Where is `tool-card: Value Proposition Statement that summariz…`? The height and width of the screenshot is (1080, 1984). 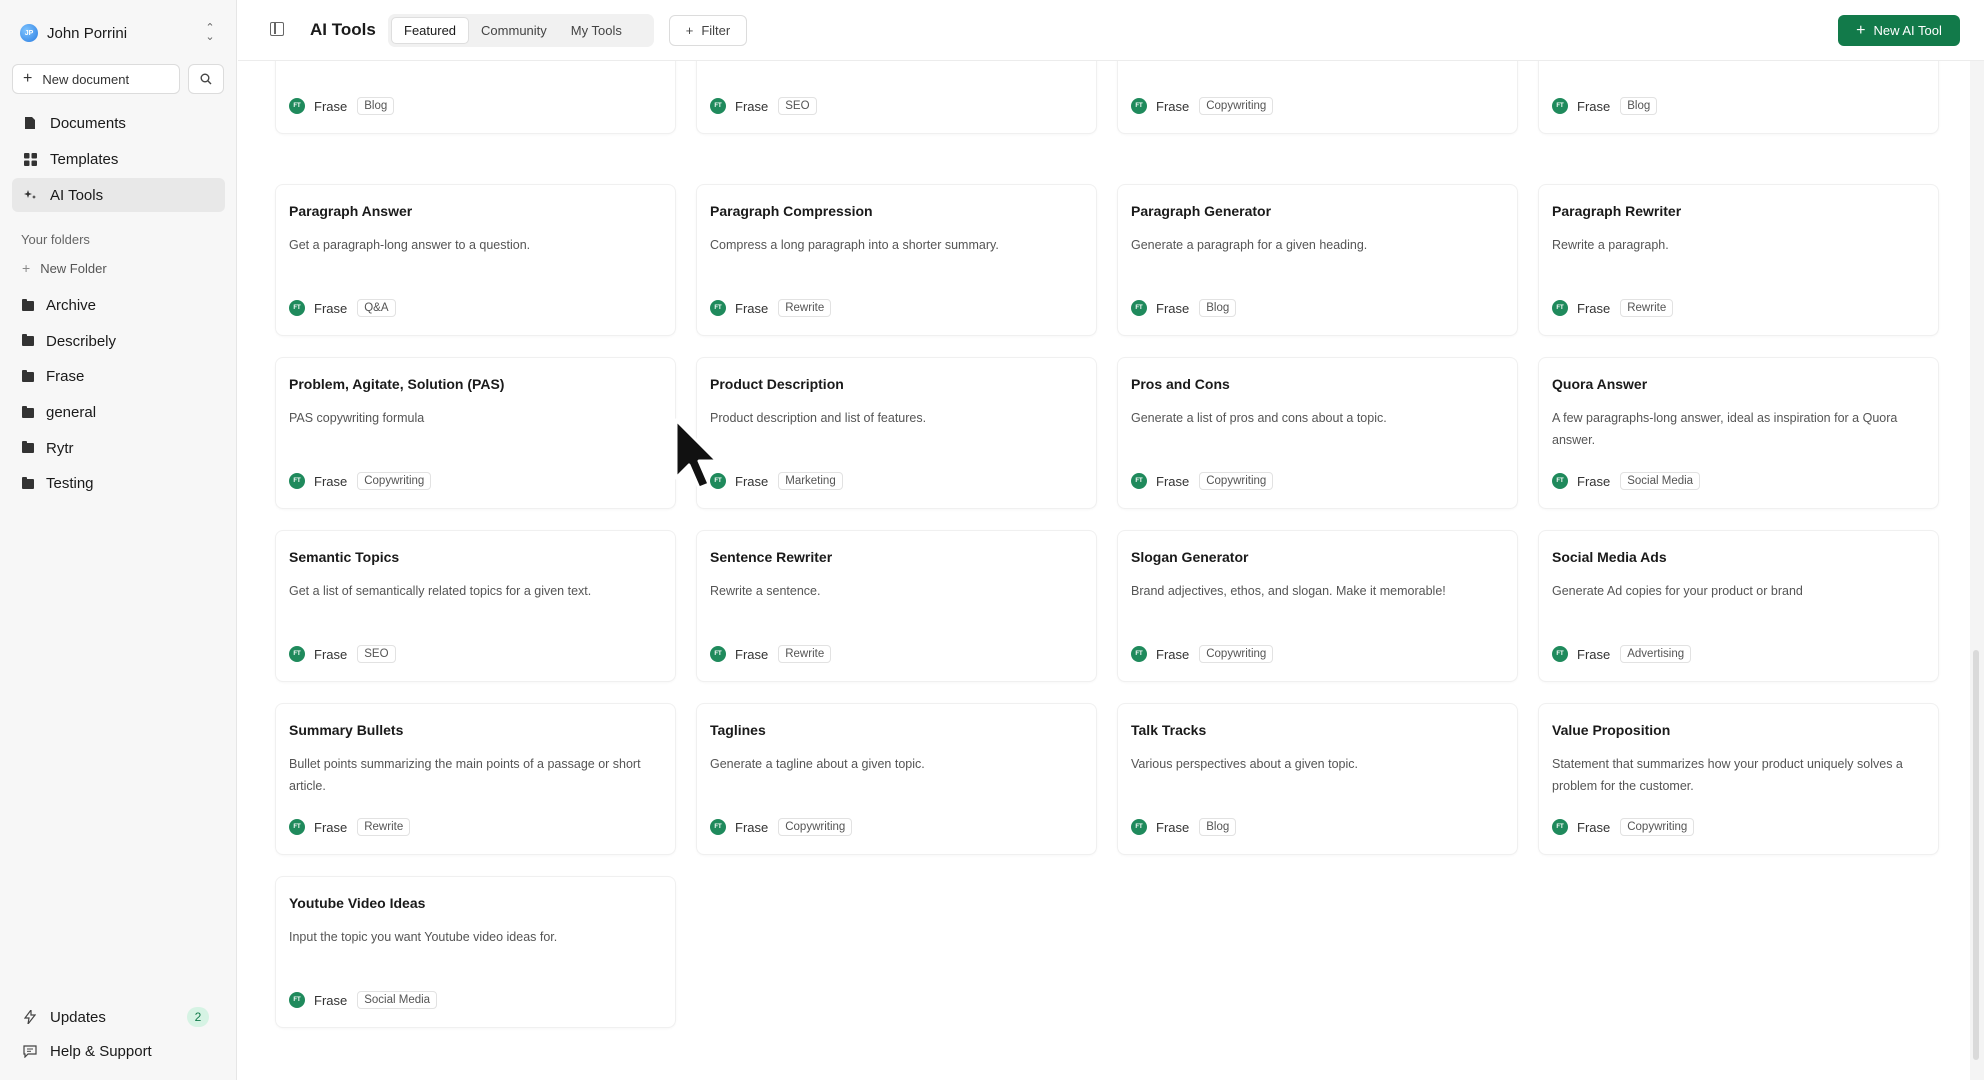 tool-card: Value Proposition Statement that summariz… is located at coordinates (1738, 779).